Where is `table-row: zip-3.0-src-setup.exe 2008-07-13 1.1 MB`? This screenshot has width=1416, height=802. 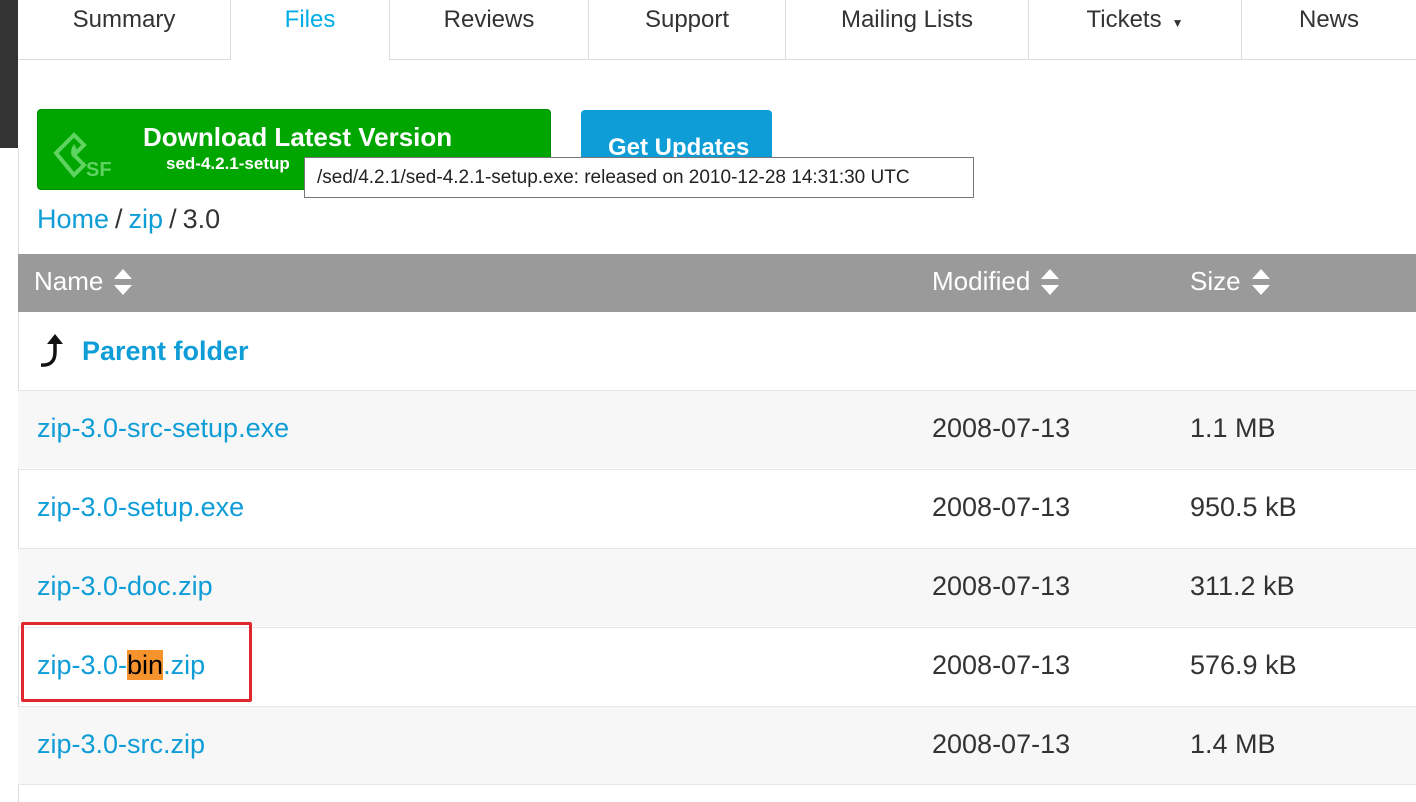 table-row: zip-3.0-src-setup.exe 2008-07-13 1.1 MB is located at coordinates (717, 429).